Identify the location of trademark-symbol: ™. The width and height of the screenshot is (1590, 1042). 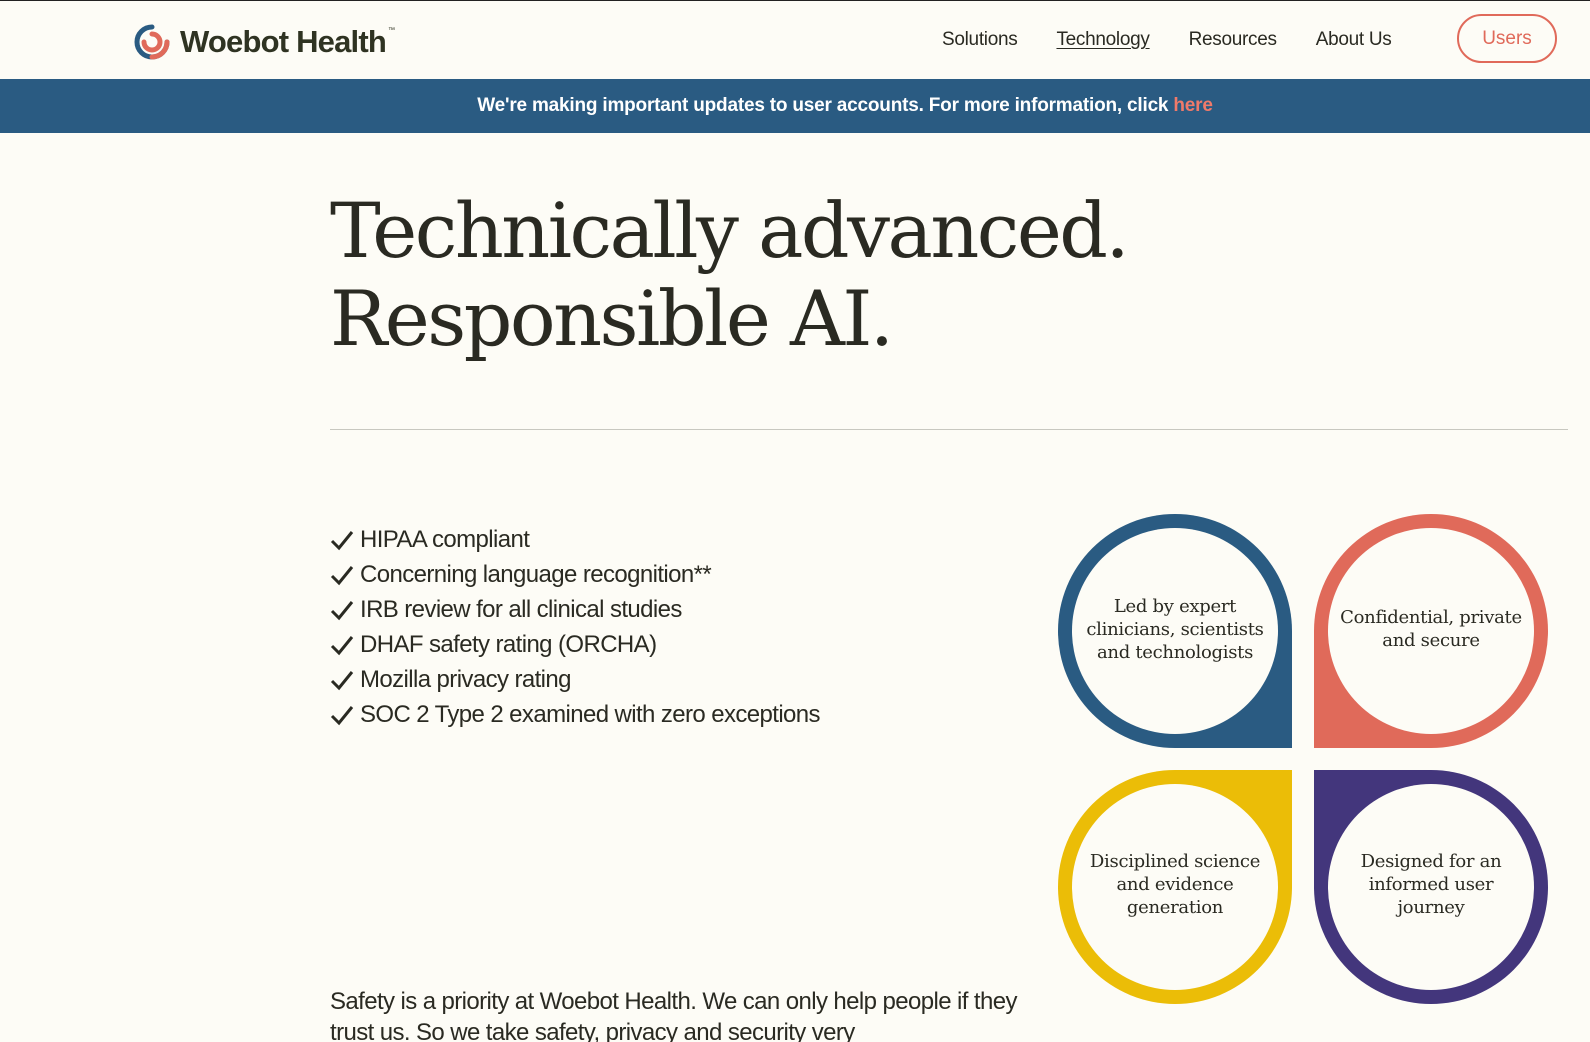
(392, 30).